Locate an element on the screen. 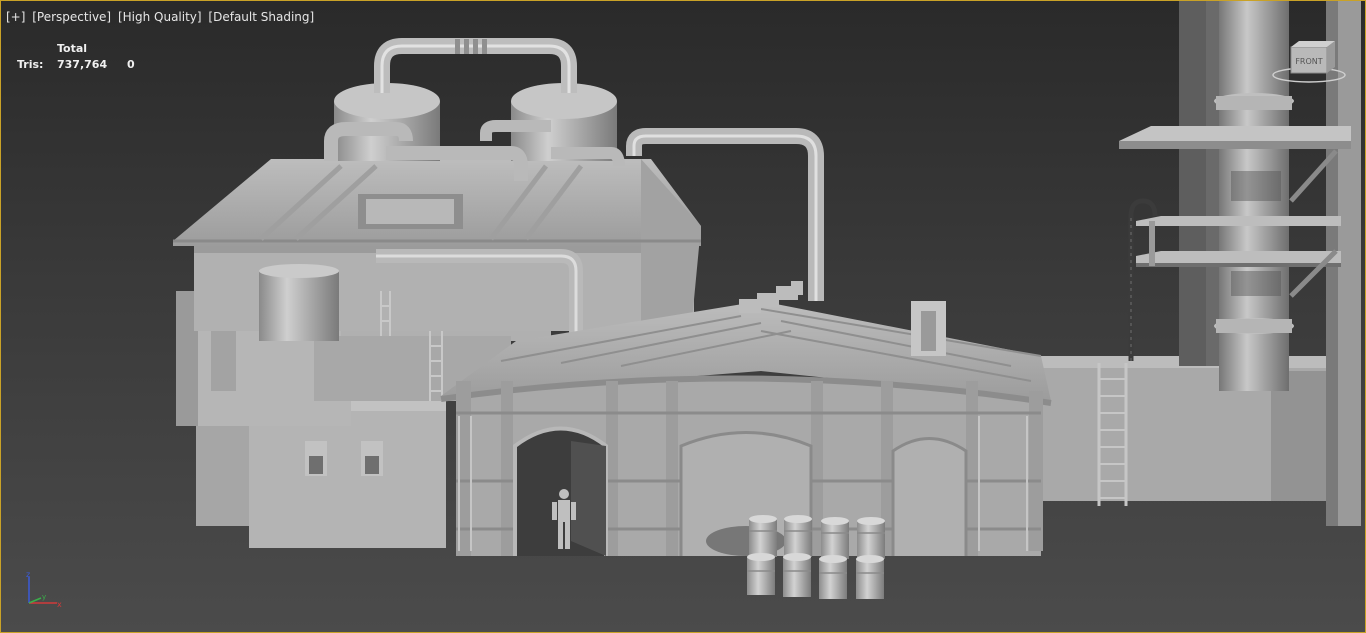 This screenshot has width=1366, height=633. stats-tris-total: 737,764 is located at coordinates (82, 64).